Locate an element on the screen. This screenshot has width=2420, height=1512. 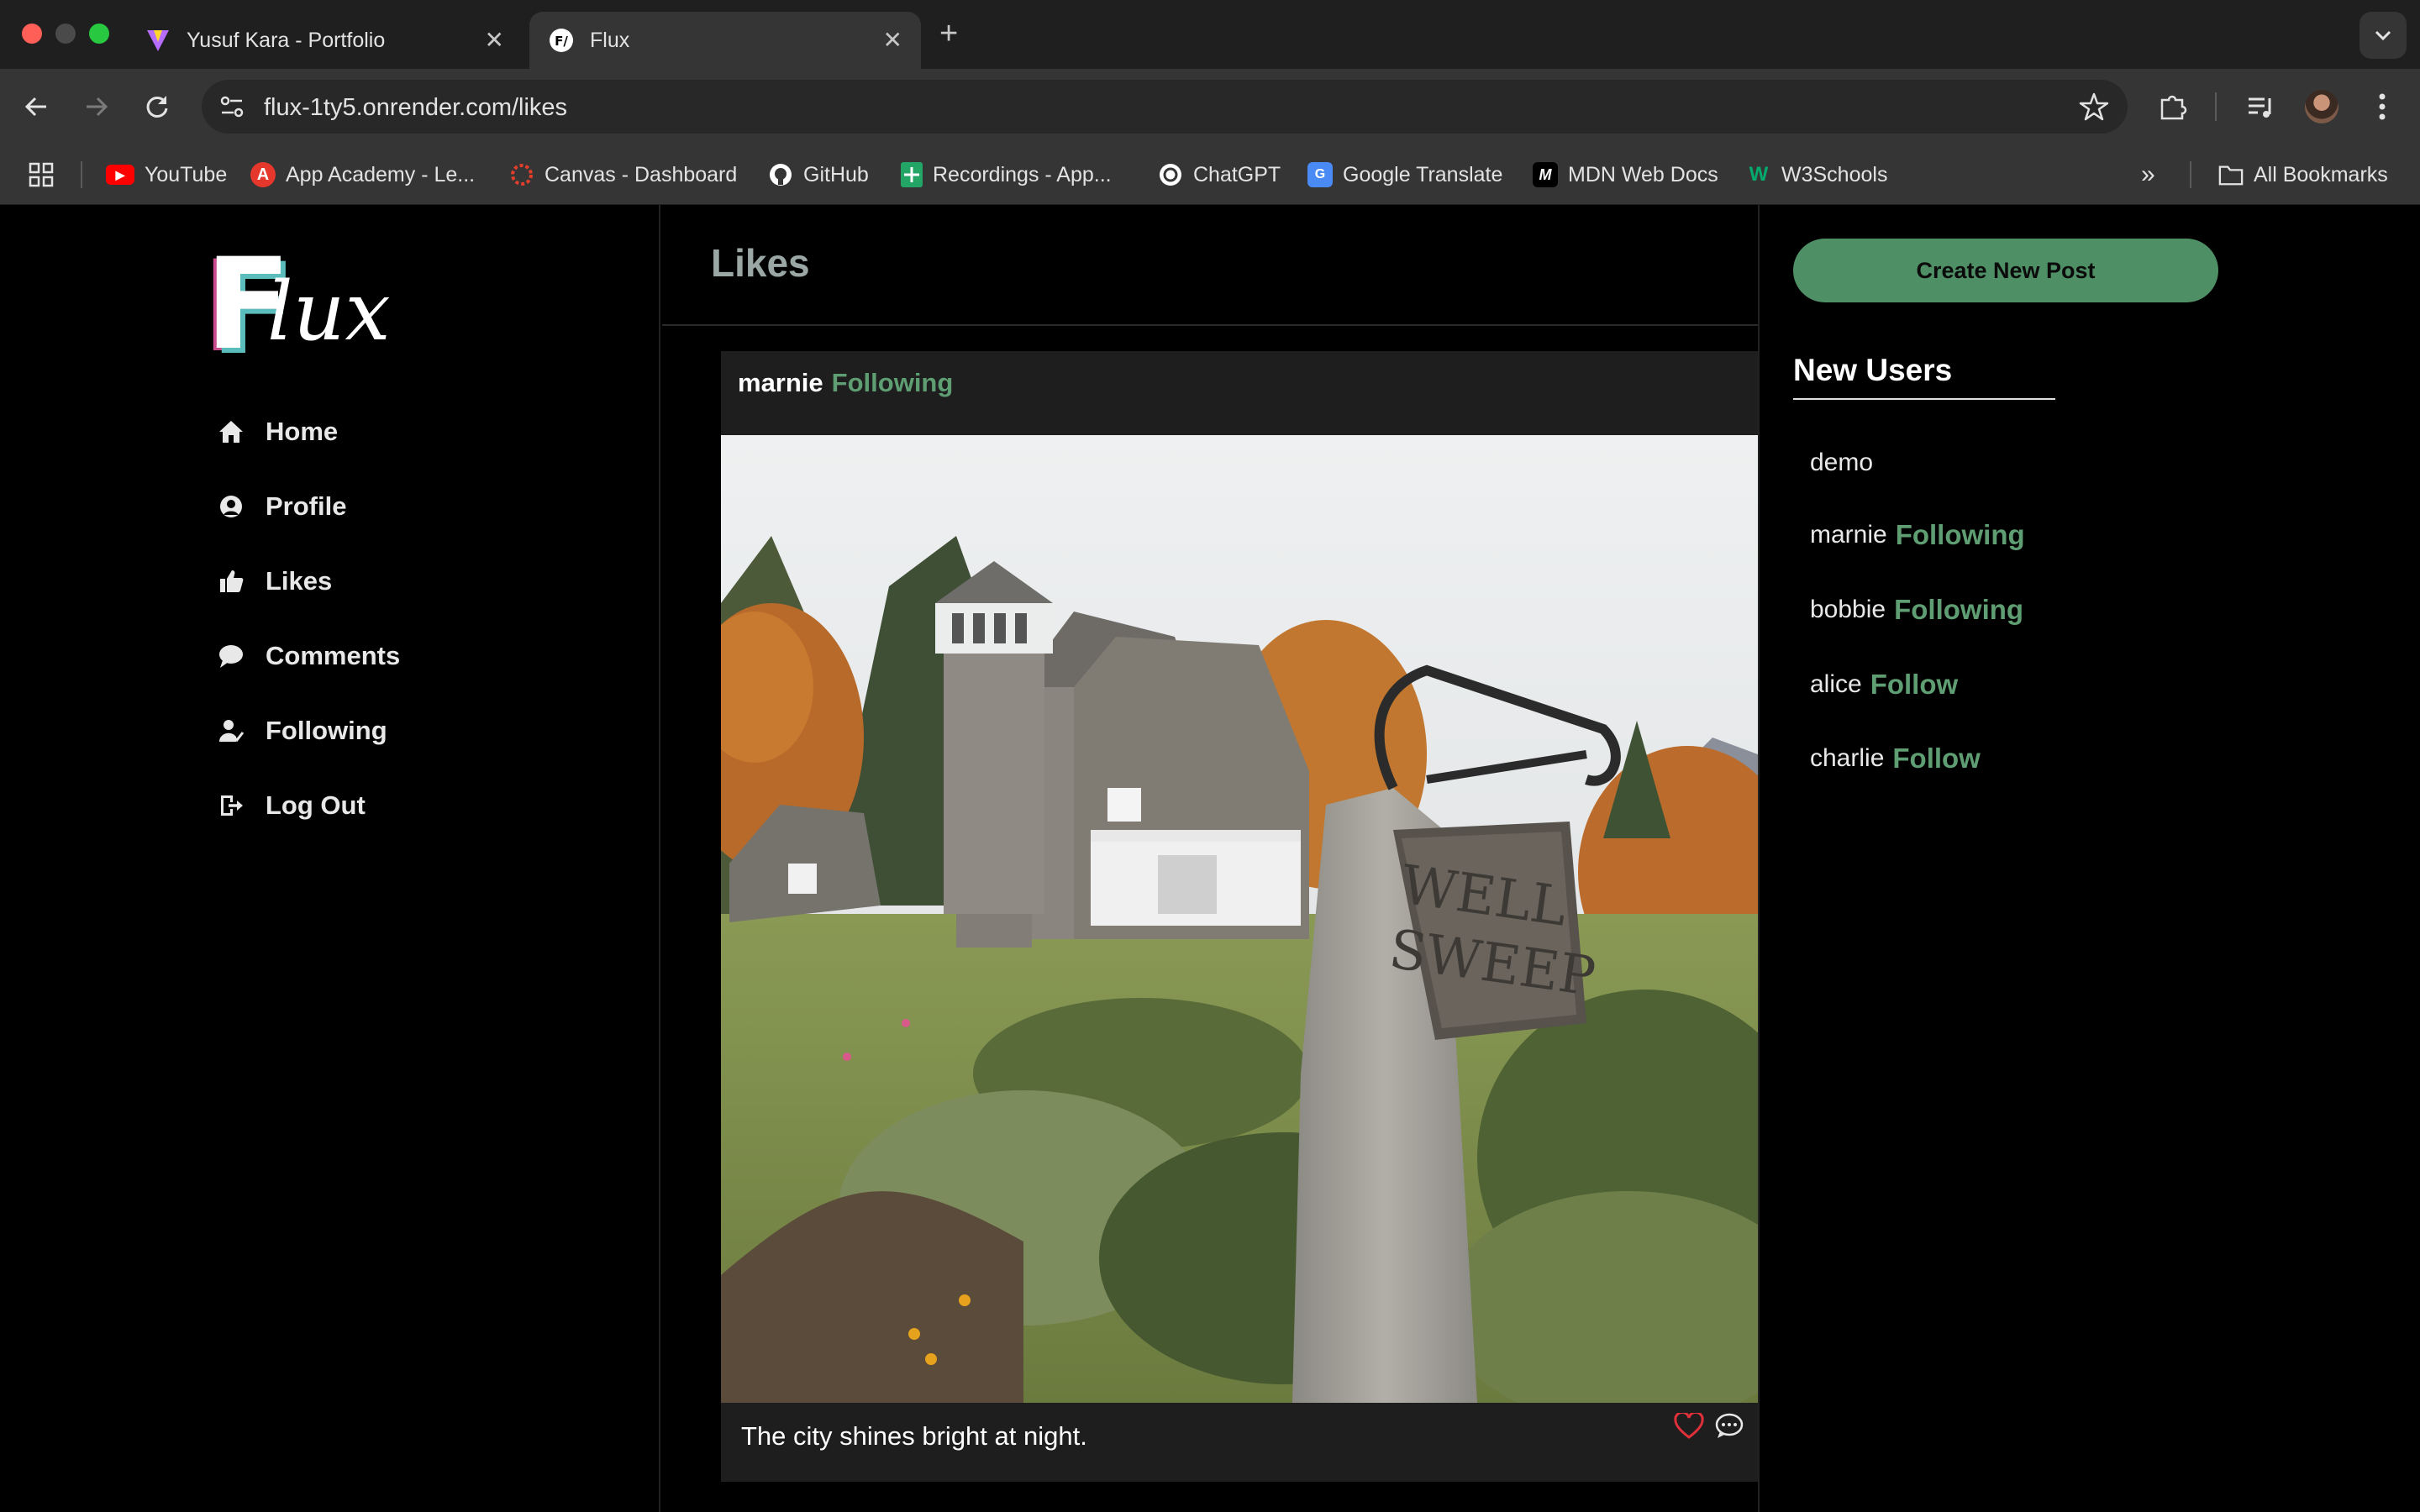
bookmark-label: All Bookmarks is located at coordinates (2321, 174).